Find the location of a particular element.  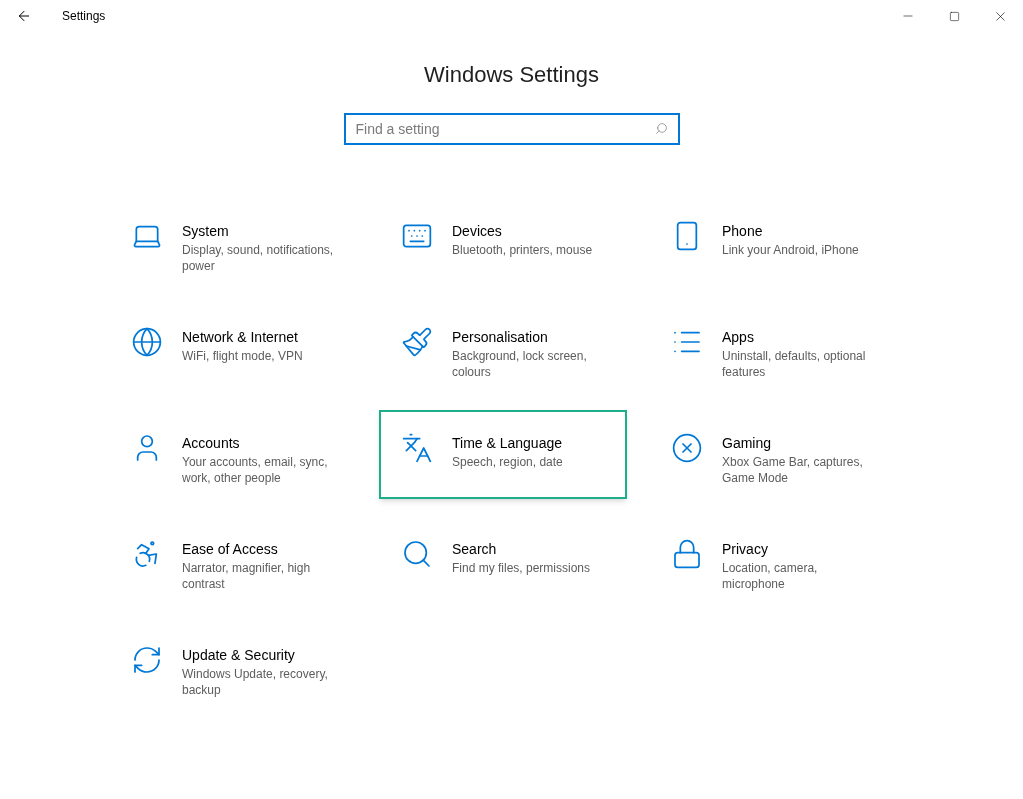

settings-category-tile: Search Find my files, permissions is located at coordinates (503, 560).